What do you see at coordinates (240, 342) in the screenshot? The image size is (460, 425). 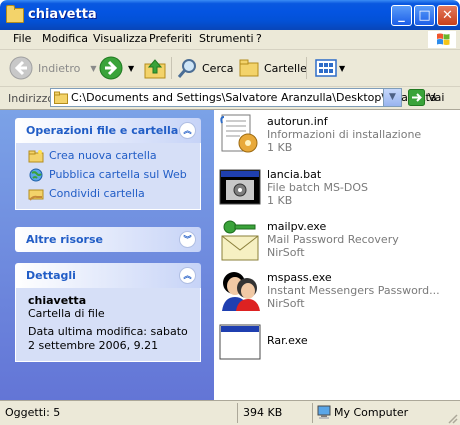 I see `application-window-icon` at bounding box center [240, 342].